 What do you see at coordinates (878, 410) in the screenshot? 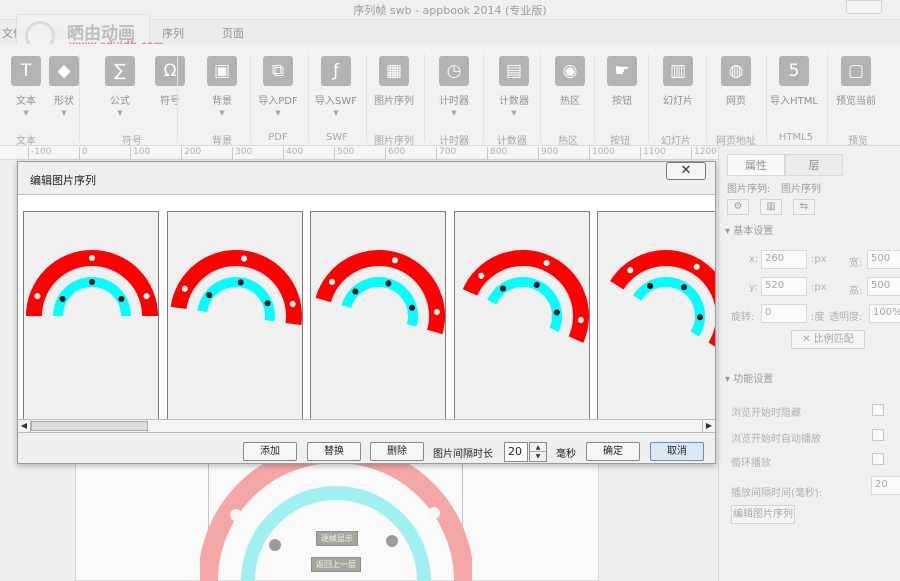
I see `option-hide-on-start-checkbox` at bounding box center [878, 410].